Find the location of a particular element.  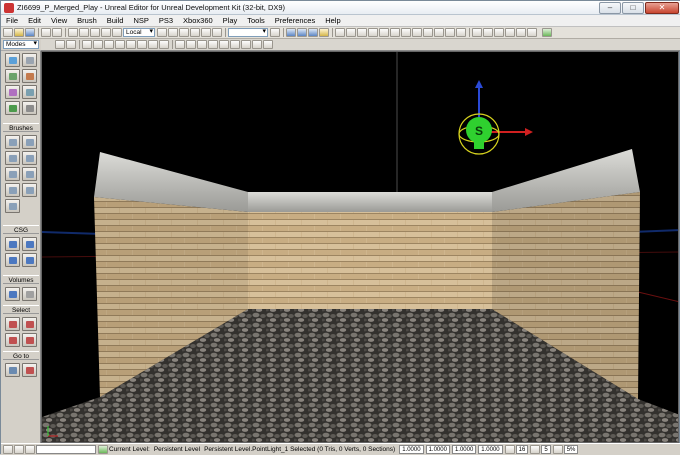

texture-density-icon is located at coordinates (153, 44).